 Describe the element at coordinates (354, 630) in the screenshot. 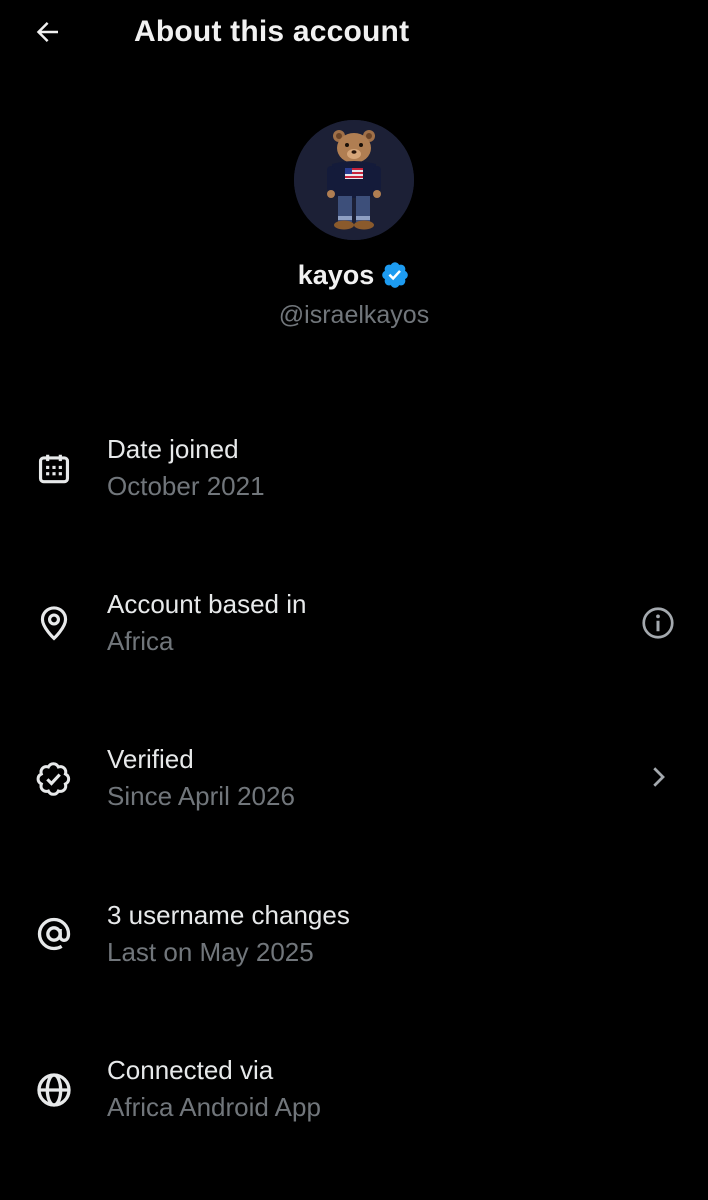

I see `info-row-account-based-in: Account based in Africa` at that location.